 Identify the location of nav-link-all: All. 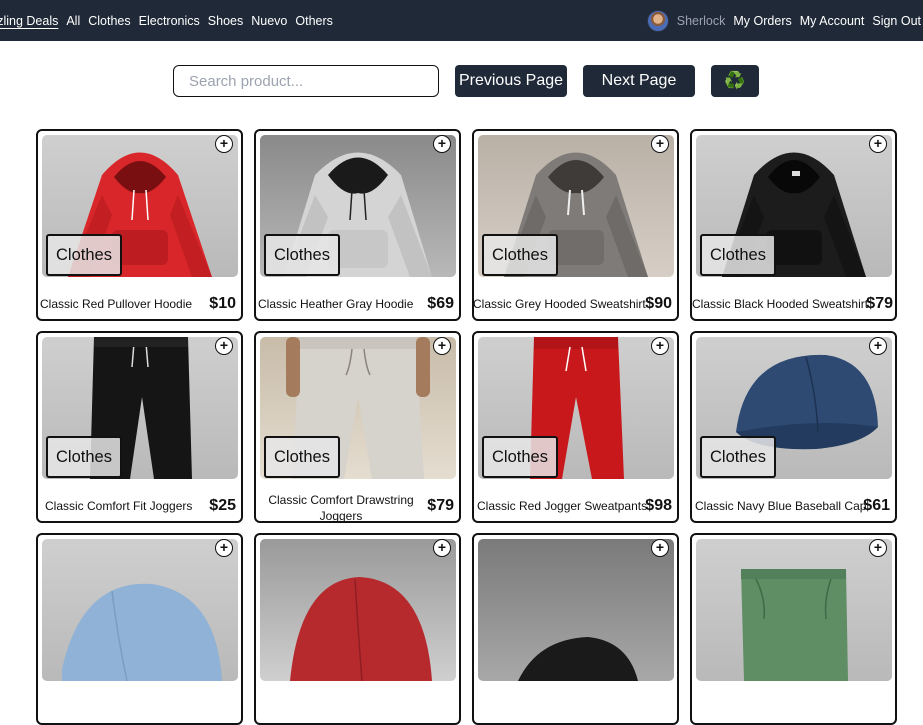
(73, 21).